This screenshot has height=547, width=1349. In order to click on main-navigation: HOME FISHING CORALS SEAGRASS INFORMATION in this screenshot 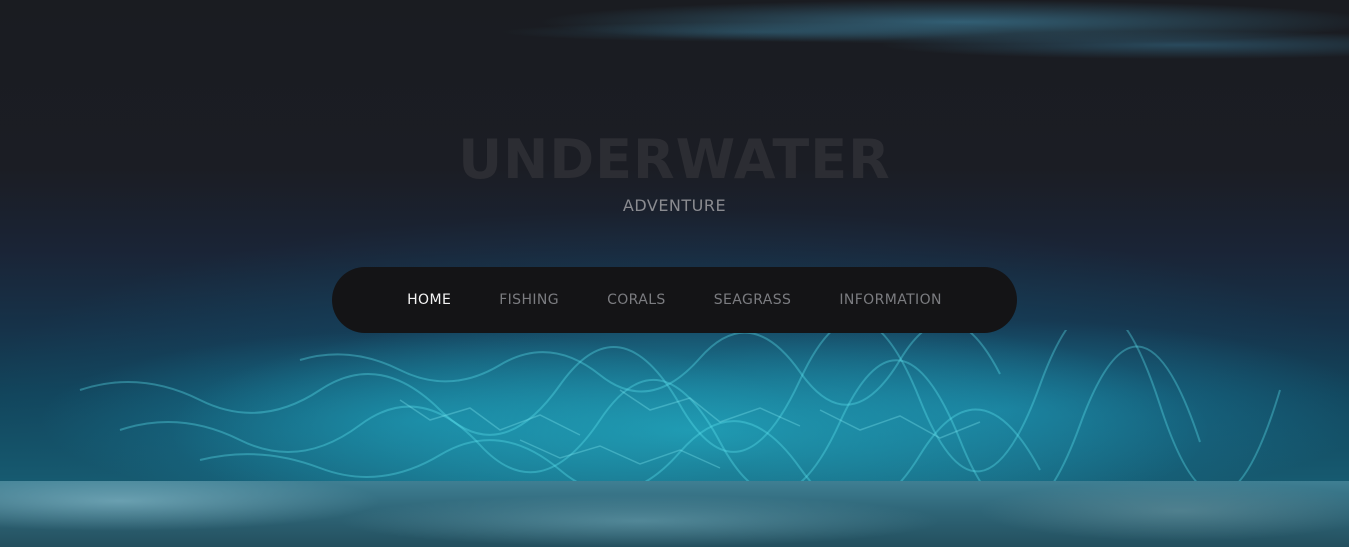, I will do `click(674, 300)`.